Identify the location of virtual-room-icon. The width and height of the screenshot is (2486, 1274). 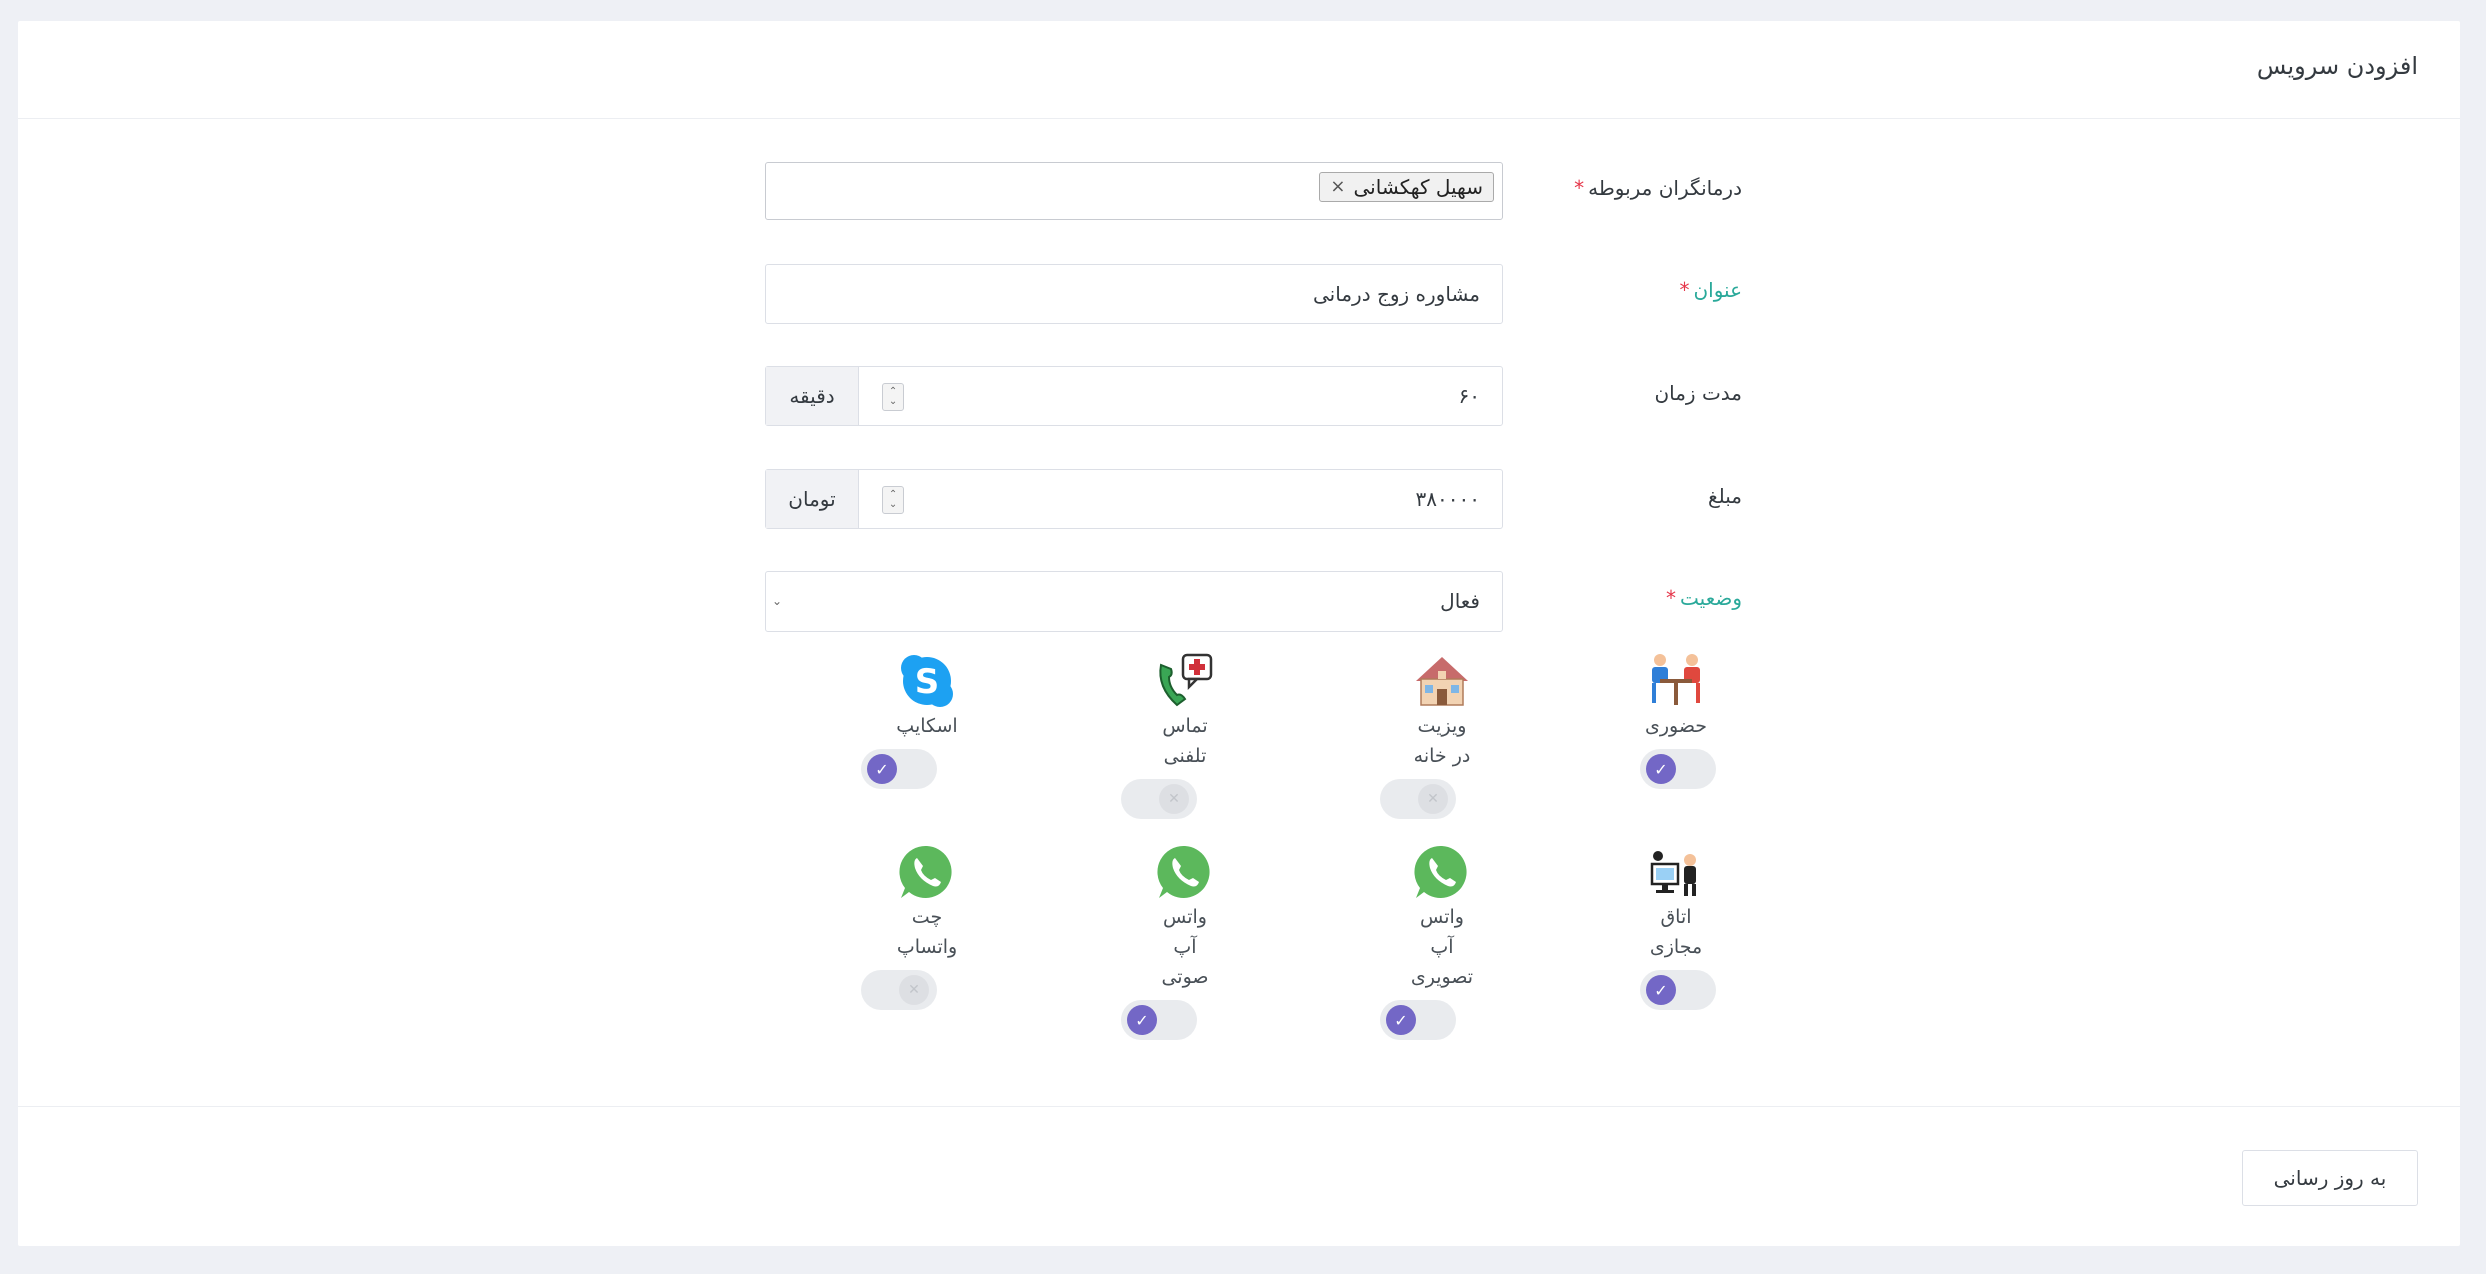
(1673, 873).